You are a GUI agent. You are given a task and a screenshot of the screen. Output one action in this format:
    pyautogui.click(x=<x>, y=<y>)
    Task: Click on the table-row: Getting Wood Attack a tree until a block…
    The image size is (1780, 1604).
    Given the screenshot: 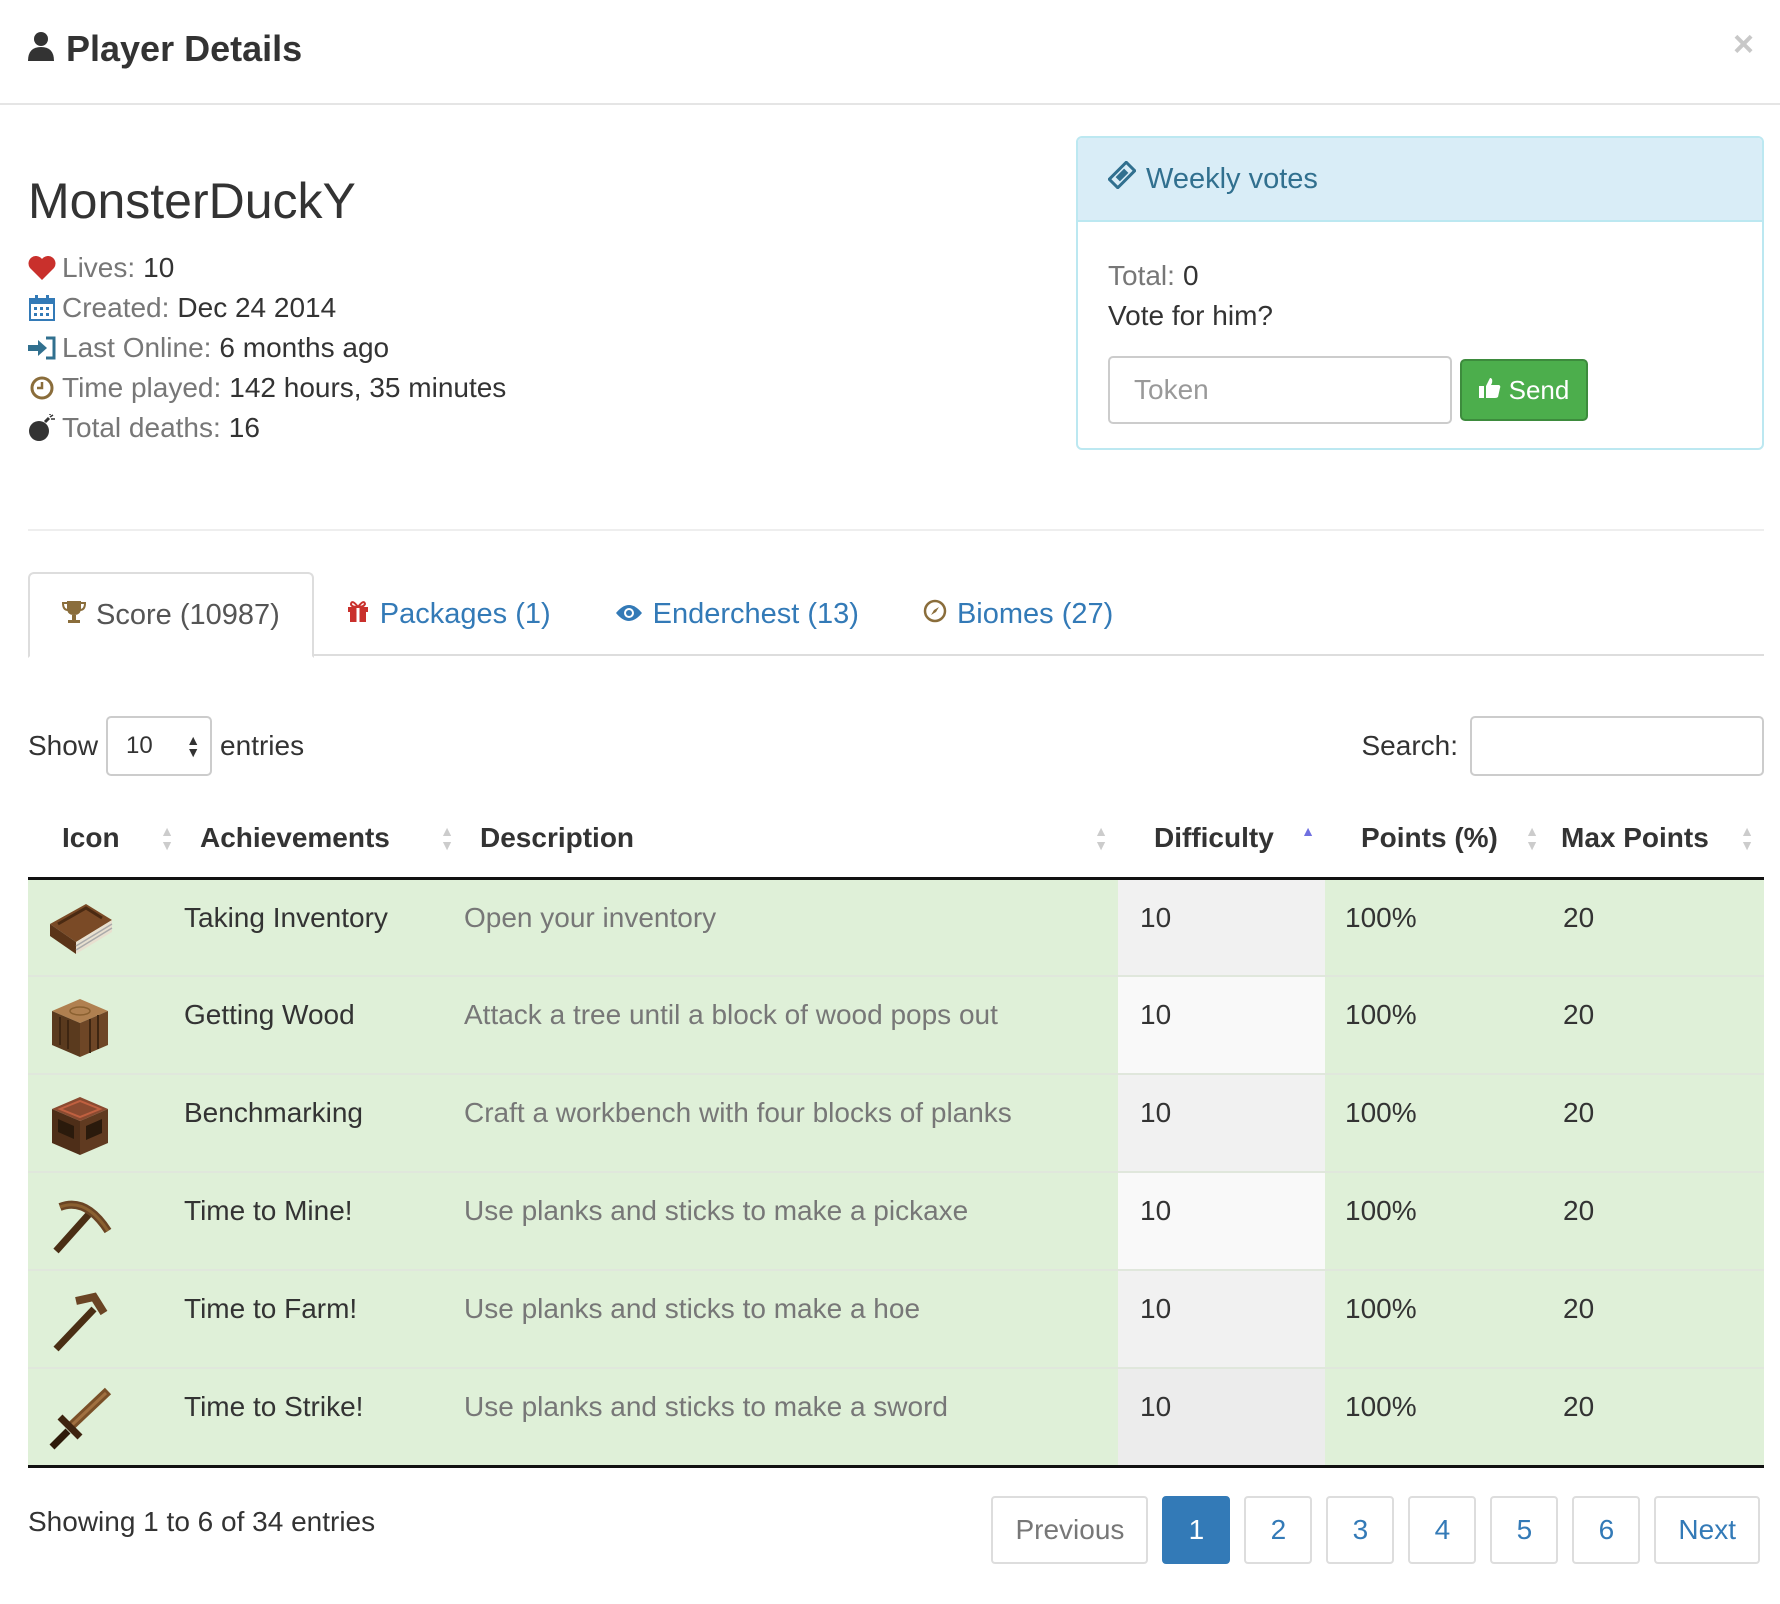 What is the action you would take?
    pyautogui.click(x=896, y=1025)
    